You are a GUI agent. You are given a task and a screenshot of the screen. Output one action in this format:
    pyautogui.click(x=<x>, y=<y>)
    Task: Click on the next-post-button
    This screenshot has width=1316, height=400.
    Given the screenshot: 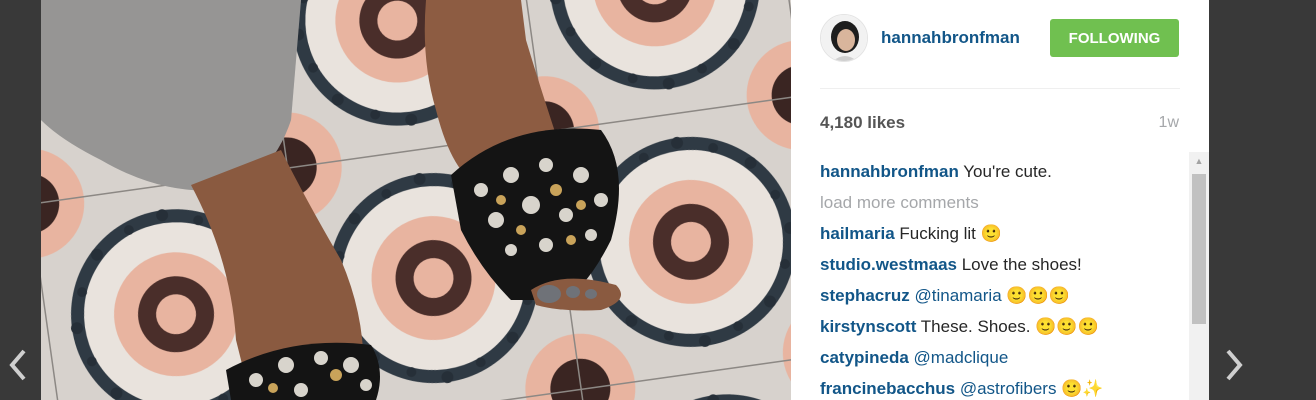 What is the action you would take?
    pyautogui.click(x=1233, y=365)
    